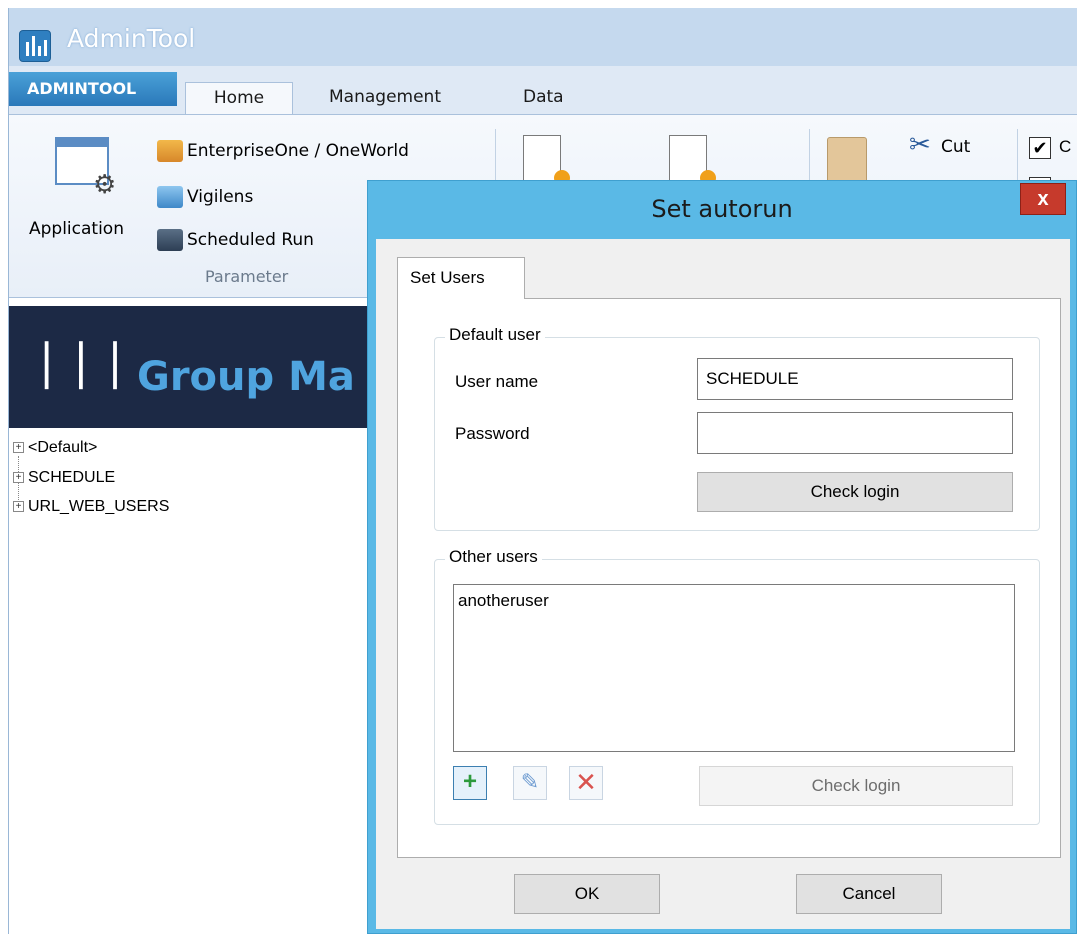 The height and width of the screenshot is (934, 1077). I want to click on plus-icon: +, so click(469, 781).